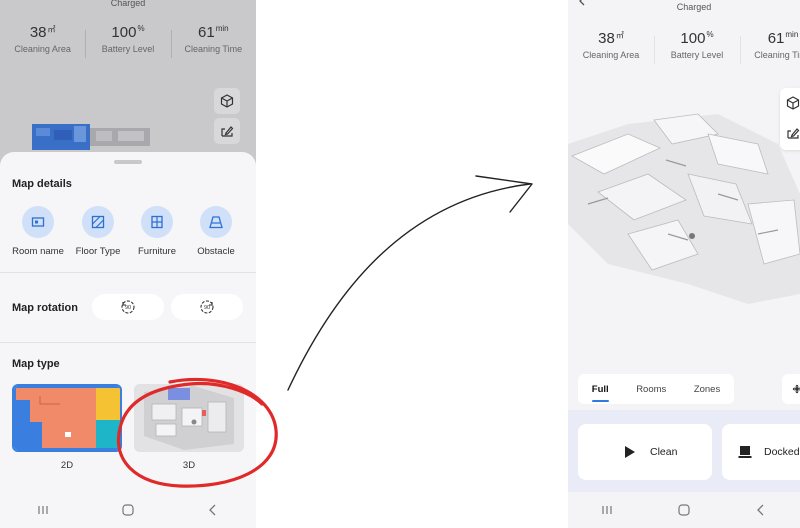  Describe the element at coordinates (157, 231) in the screenshot. I see `detail-furniture: Furniture` at that location.